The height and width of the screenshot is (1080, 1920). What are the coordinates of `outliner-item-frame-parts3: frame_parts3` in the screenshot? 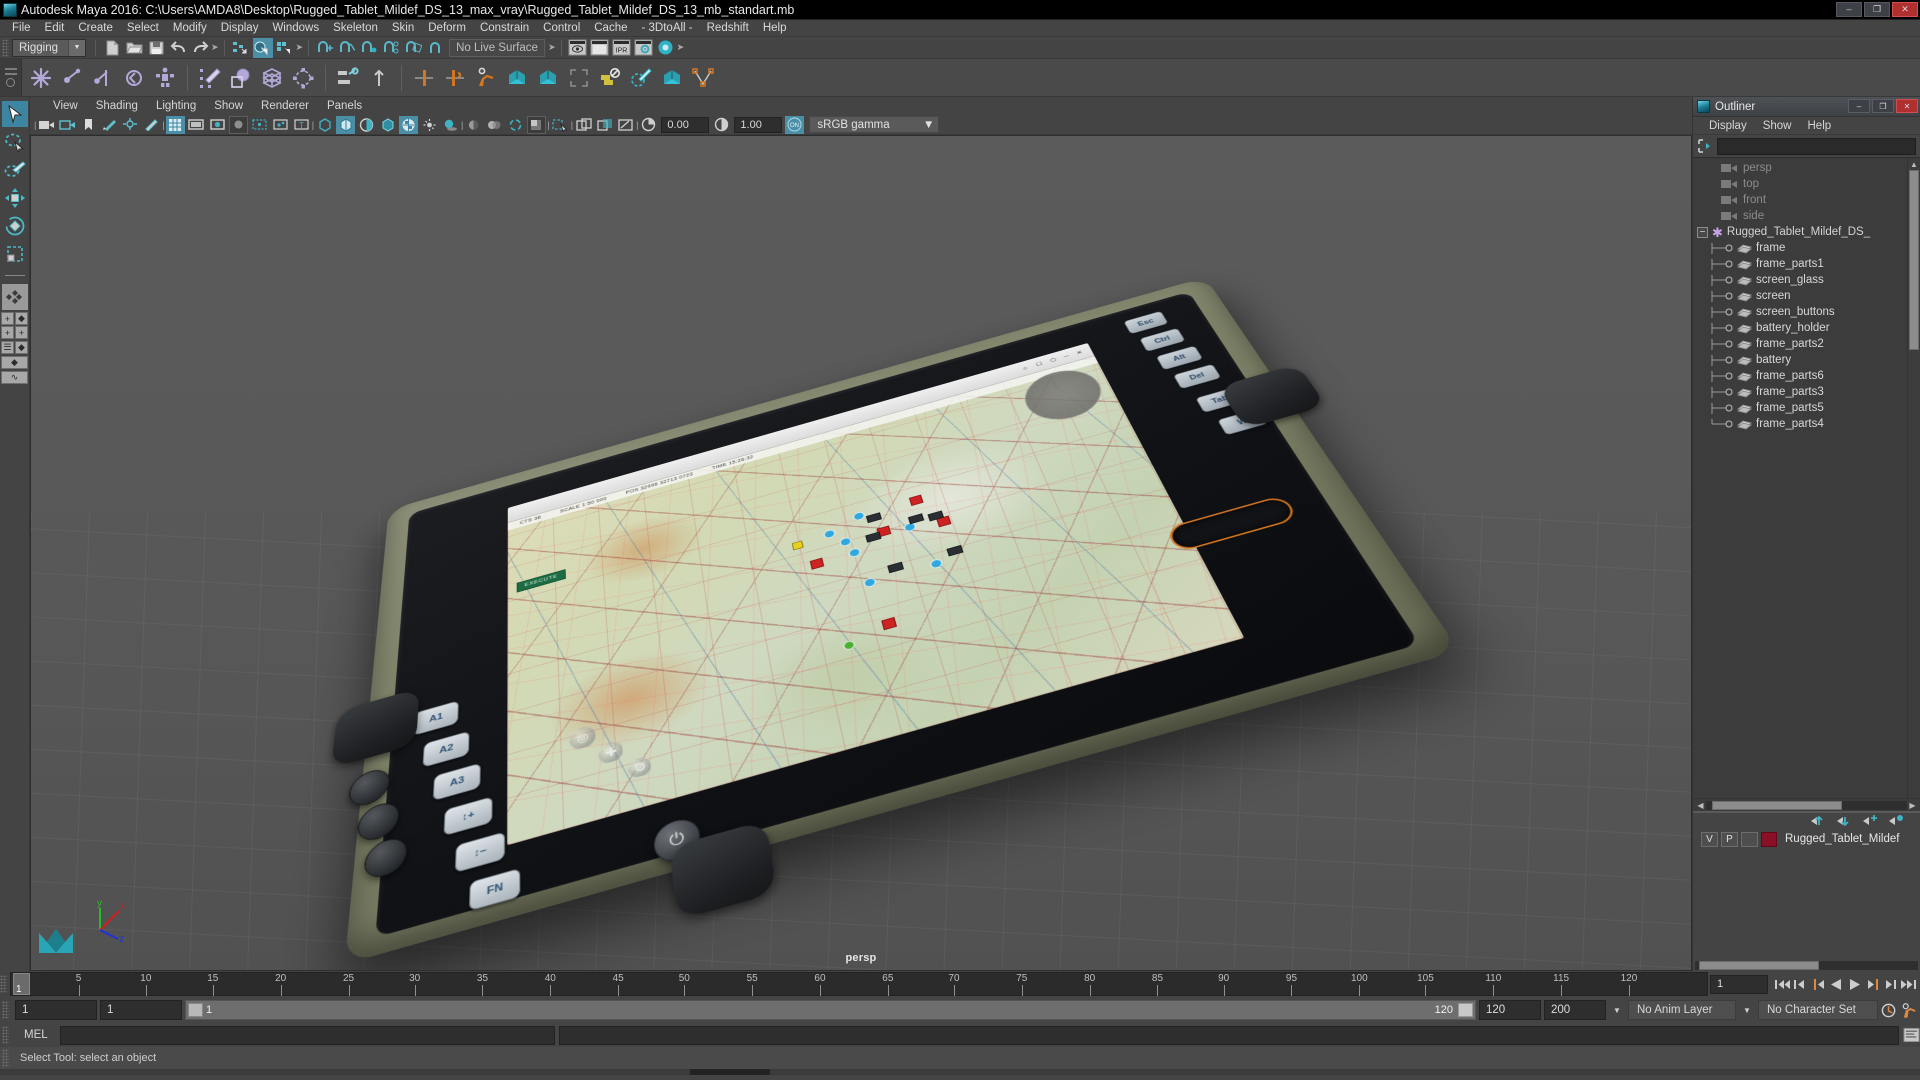 It's located at (1806, 392).